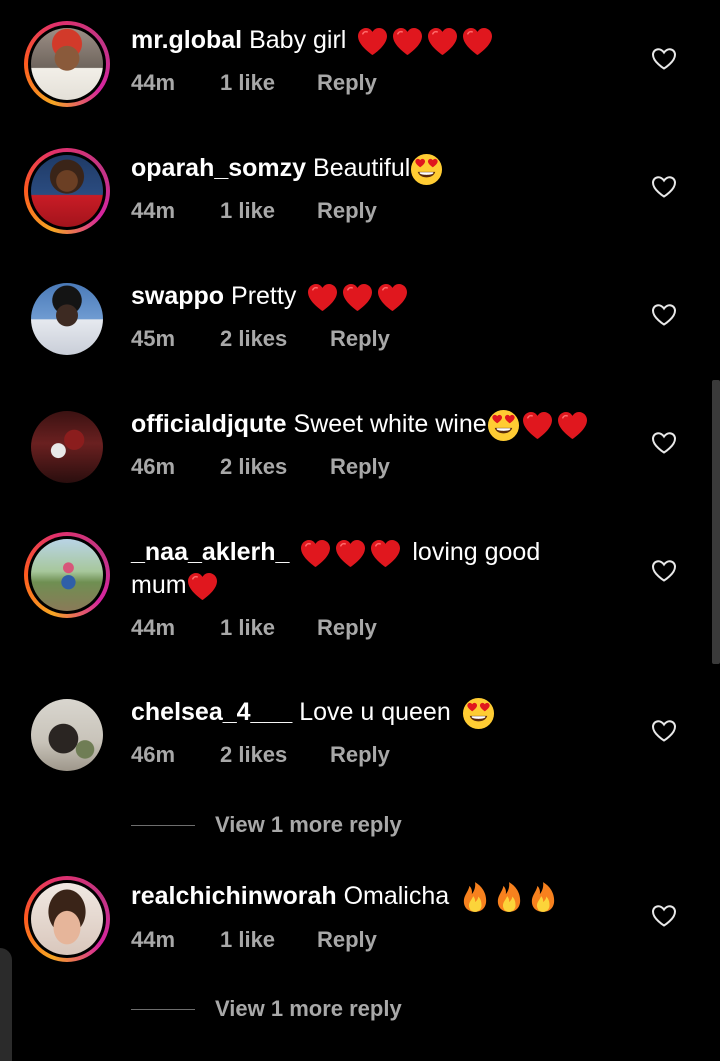  Describe the element at coordinates (234, 896) in the screenshot. I see `comment-username: realchichinworah` at that location.